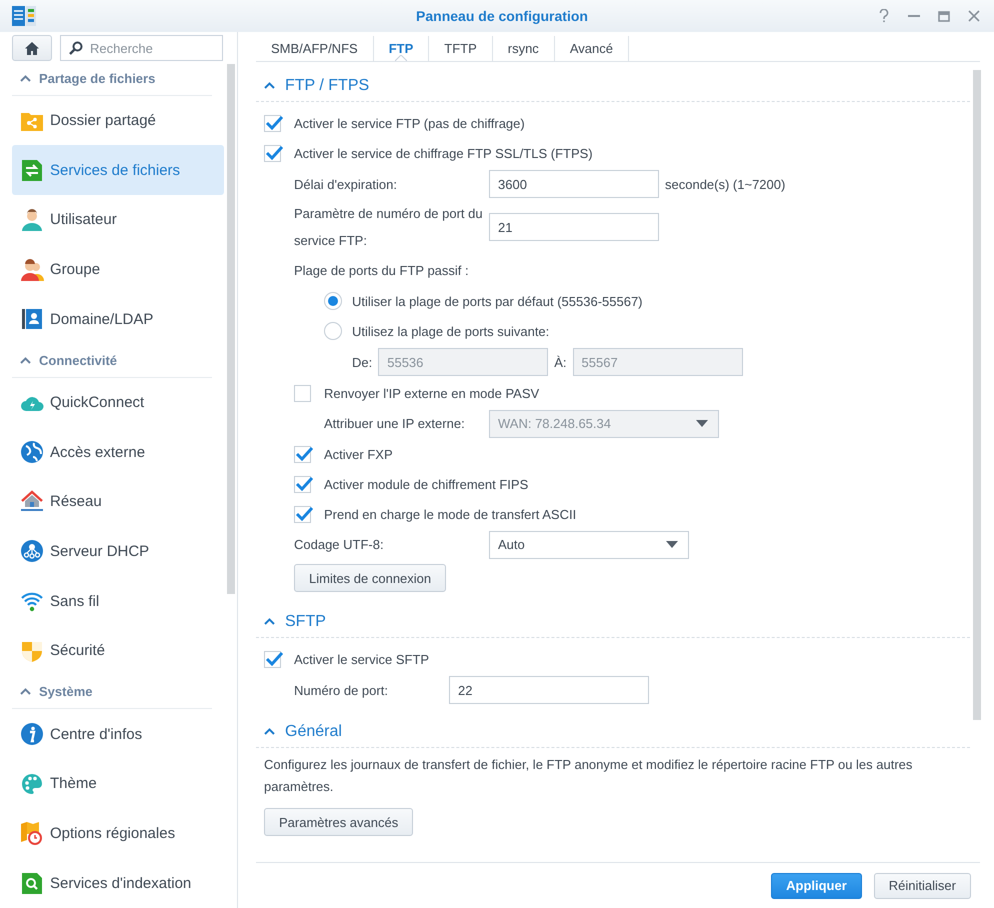 The height and width of the screenshot is (908, 994). What do you see at coordinates (395, 424) in the screenshot?
I see `field-label: Attribuer une IP externe:` at bounding box center [395, 424].